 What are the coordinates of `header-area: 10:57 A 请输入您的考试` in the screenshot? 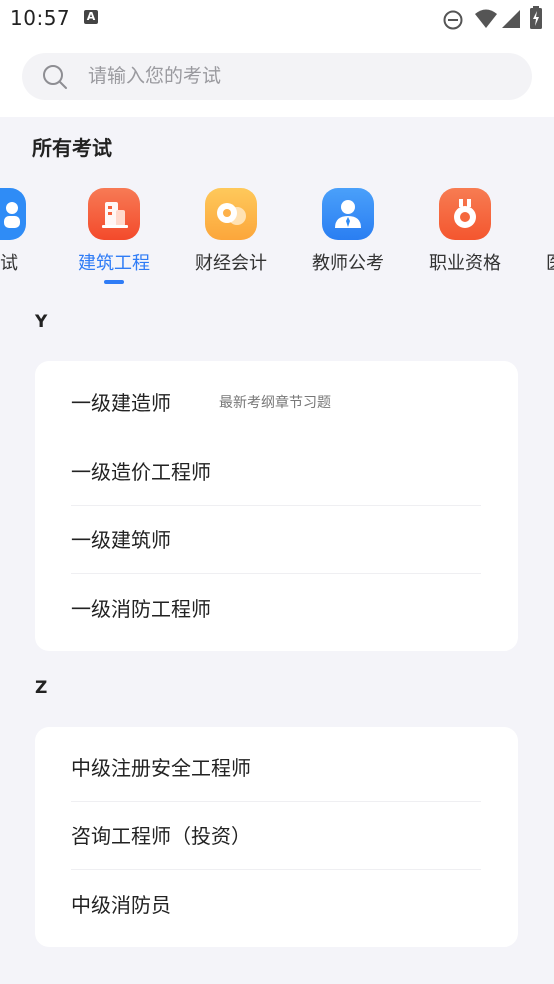 It's located at (277, 58).